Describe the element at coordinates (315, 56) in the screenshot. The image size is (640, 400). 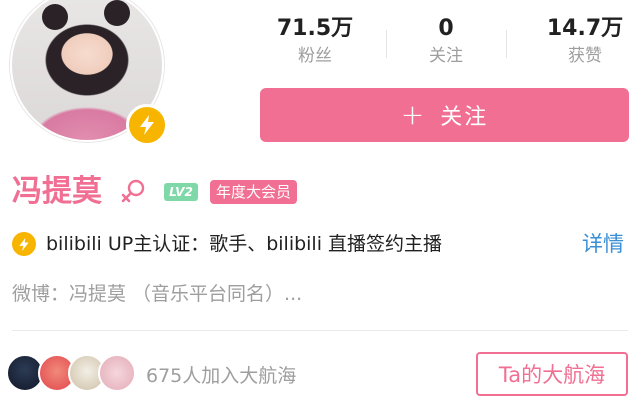
I see `stat-fans-label: 粉丝` at that location.